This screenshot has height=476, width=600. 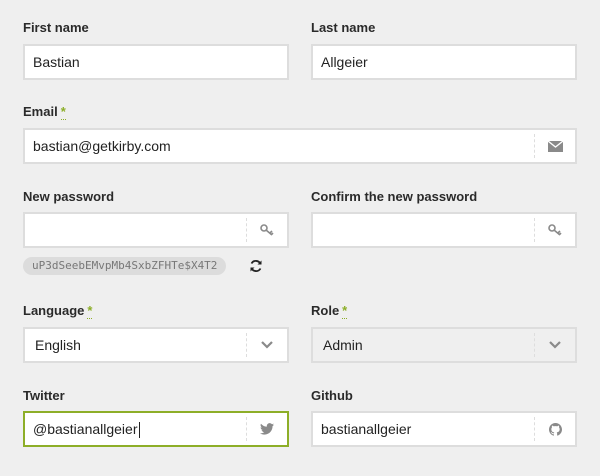 I want to click on twitter-label: Twitter, so click(x=44, y=395).